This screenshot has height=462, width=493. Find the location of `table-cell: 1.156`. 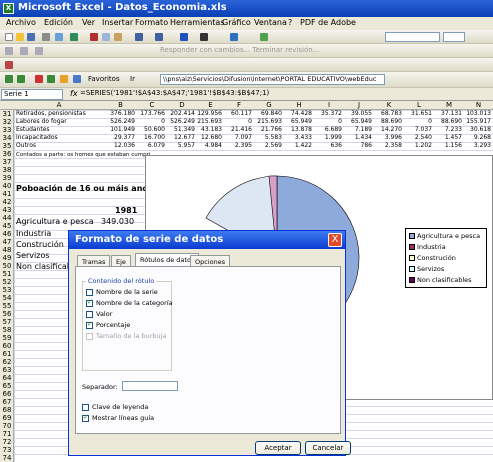

table-cell: 1.156 is located at coordinates (448, 145).